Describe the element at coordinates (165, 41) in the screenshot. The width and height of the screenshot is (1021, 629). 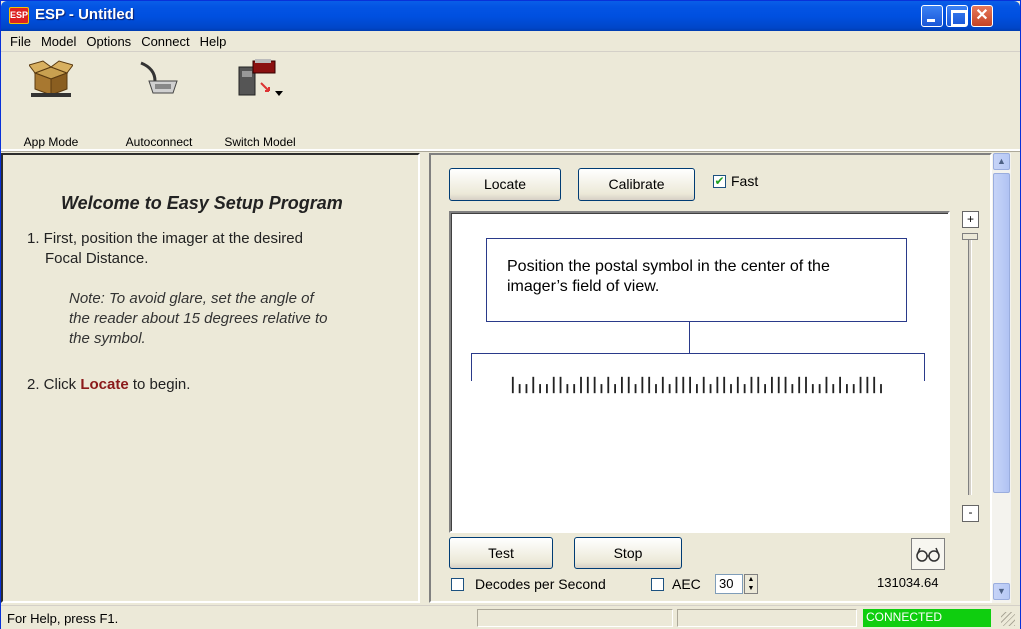
I see `menu-connect: Connect` at that location.